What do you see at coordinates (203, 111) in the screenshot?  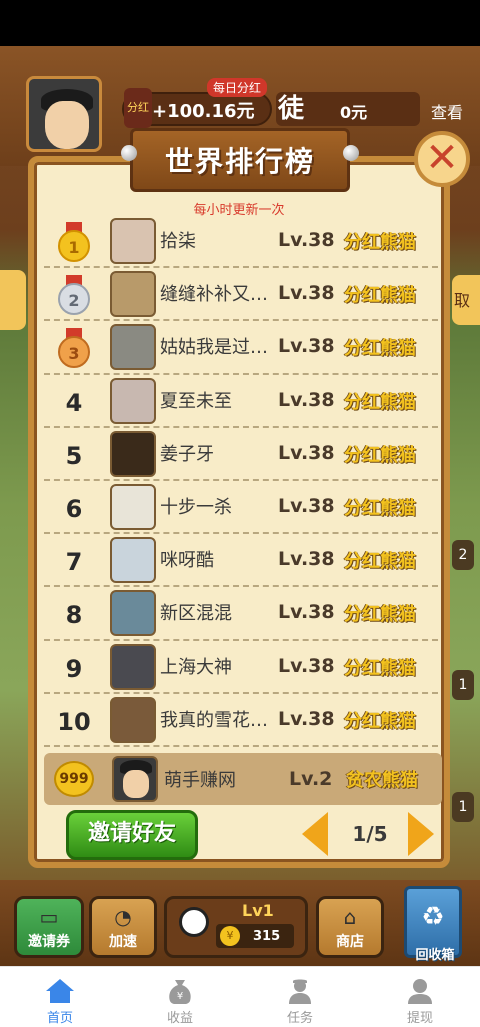 I see `dividend-amount: +100.16元` at bounding box center [203, 111].